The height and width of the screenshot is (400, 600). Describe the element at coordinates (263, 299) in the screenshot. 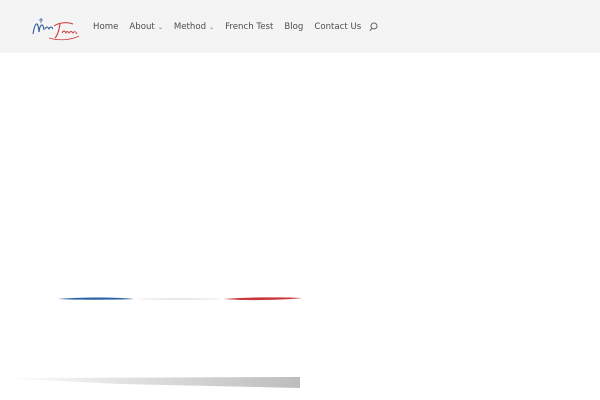

I see `flag-stripe-red` at that location.